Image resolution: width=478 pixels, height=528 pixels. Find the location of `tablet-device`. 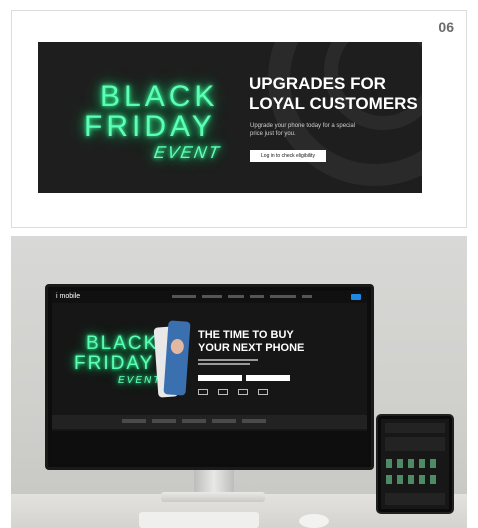

tablet-device is located at coordinates (415, 464).